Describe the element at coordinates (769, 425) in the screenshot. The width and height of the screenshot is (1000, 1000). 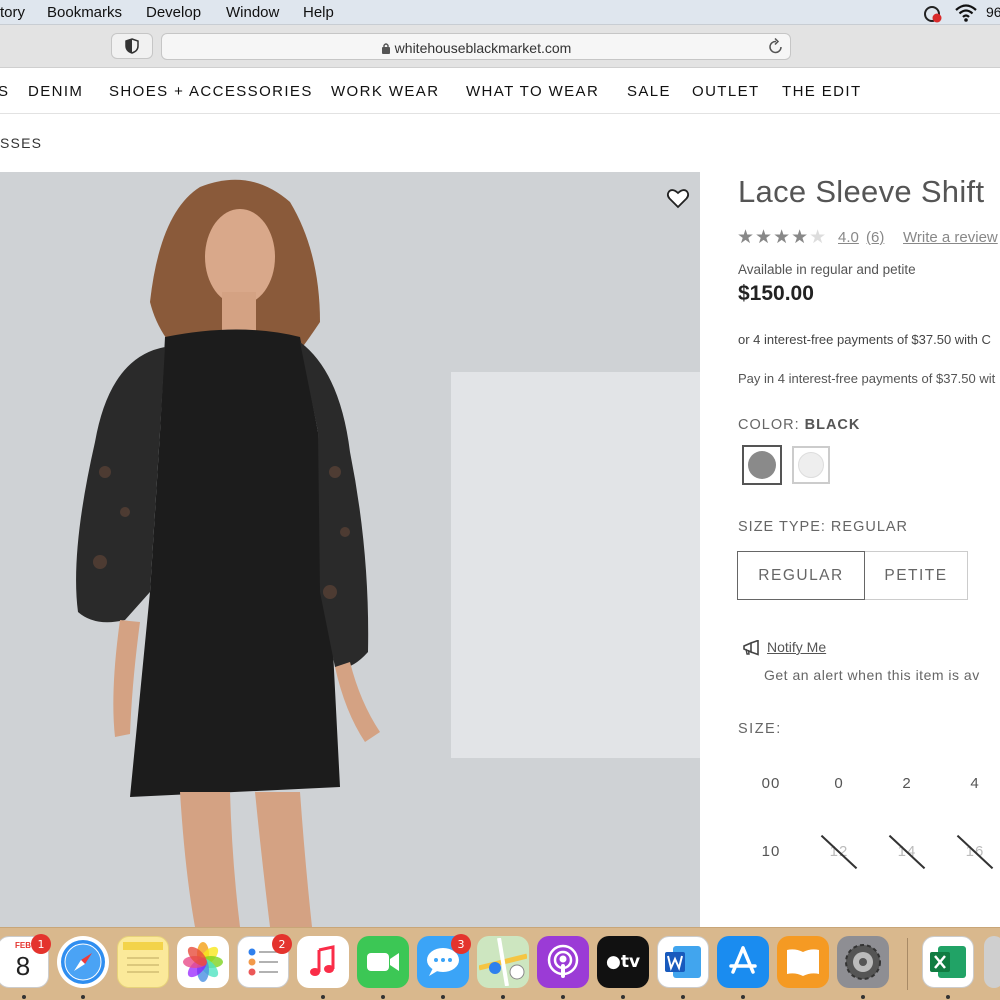
I see `color-label-text: COLOR:` at that location.